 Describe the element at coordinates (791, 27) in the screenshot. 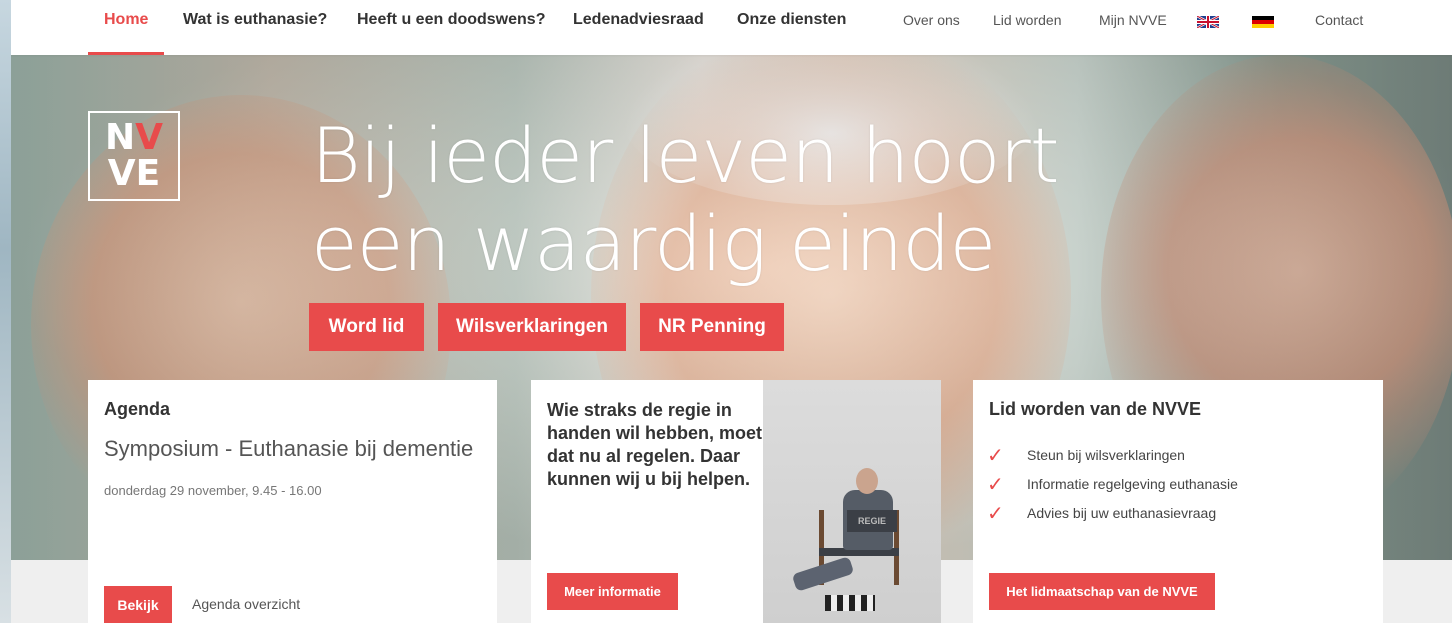

I see `nav-onze-diensten: Onze diensten` at that location.